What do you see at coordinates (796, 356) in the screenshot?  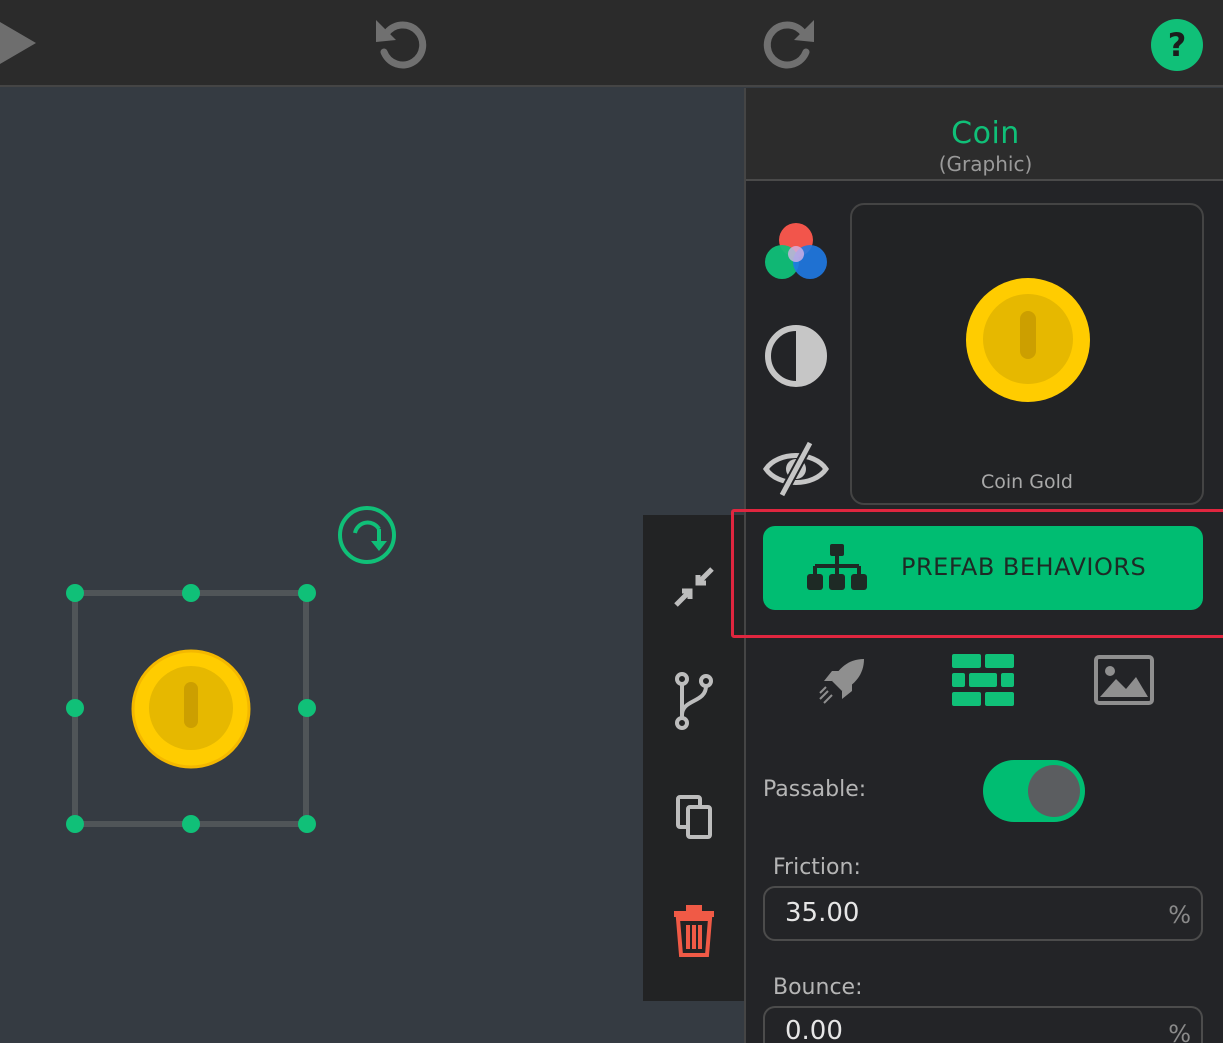 I see `contrast-icon` at bounding box center [796, 356].